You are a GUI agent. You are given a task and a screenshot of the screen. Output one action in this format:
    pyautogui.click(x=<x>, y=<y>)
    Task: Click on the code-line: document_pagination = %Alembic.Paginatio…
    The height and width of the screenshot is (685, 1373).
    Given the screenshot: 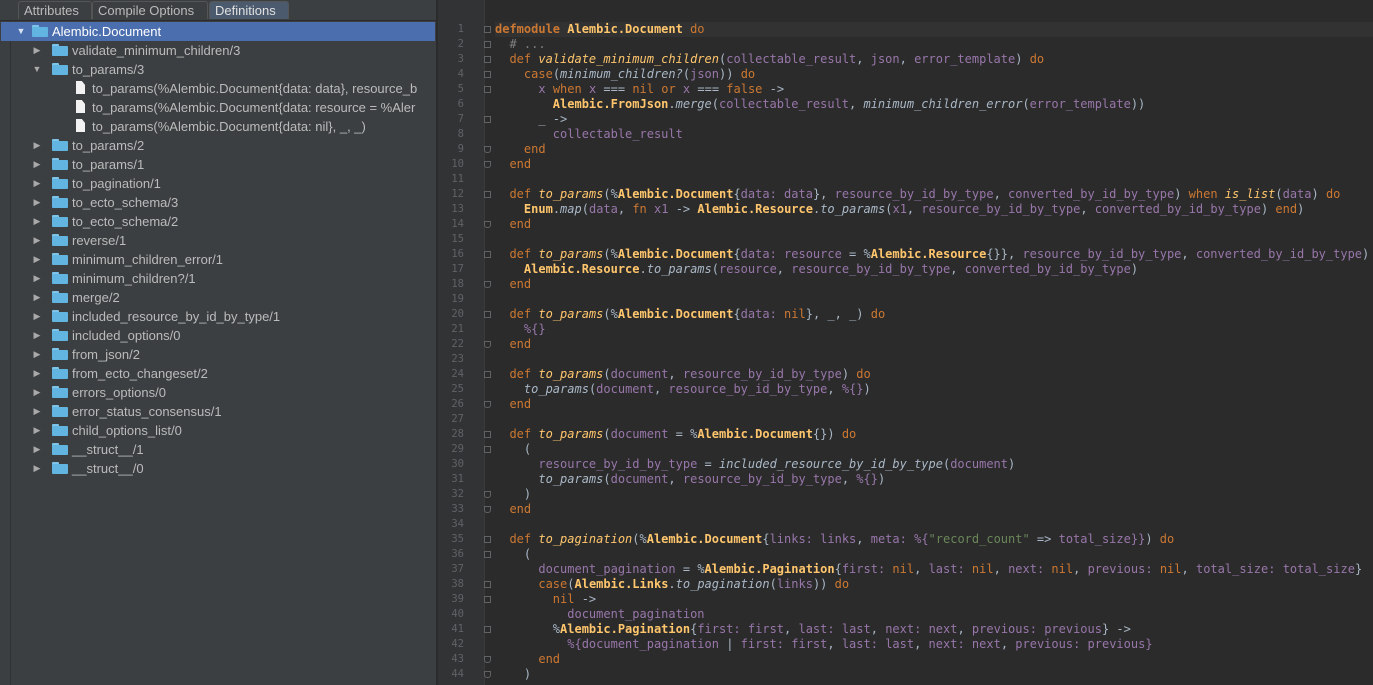 What is the action you would take?
    pyautogui.click(x=928, y=569)
    